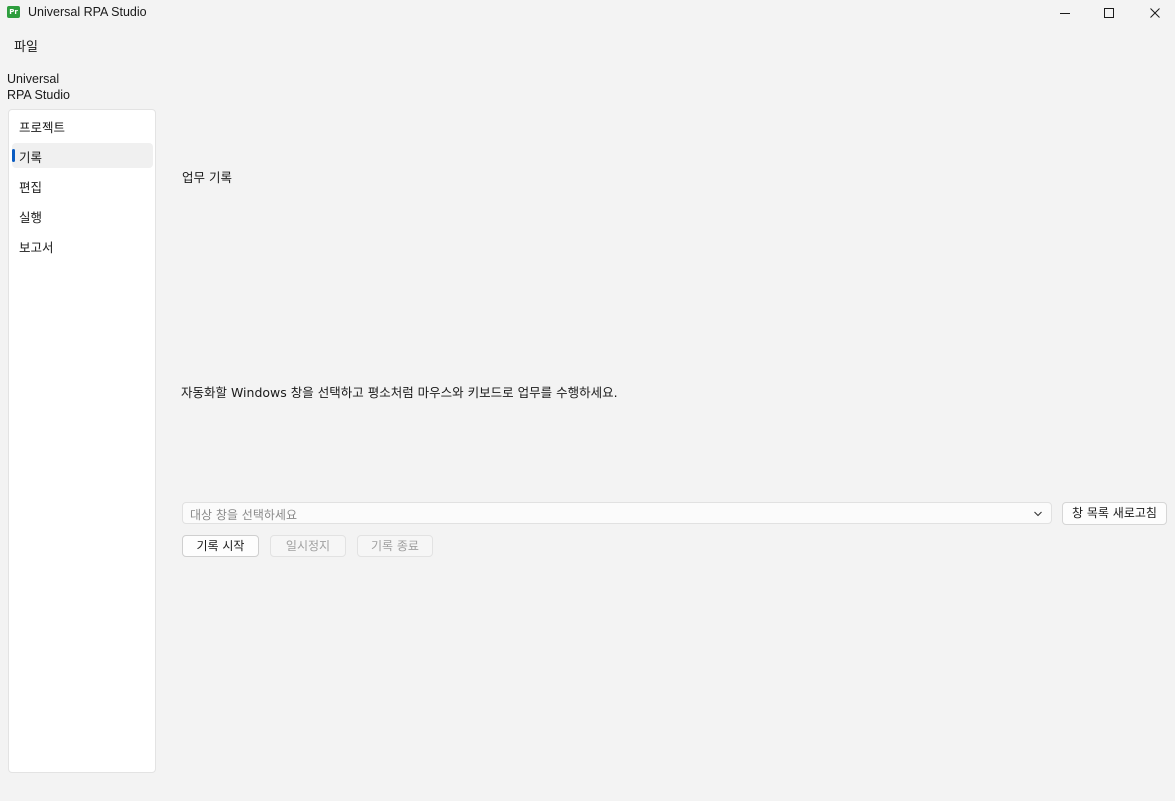 The image size is (1175, 801). I want to click on sidebar-item-edit: 편집, so click(82, 185).